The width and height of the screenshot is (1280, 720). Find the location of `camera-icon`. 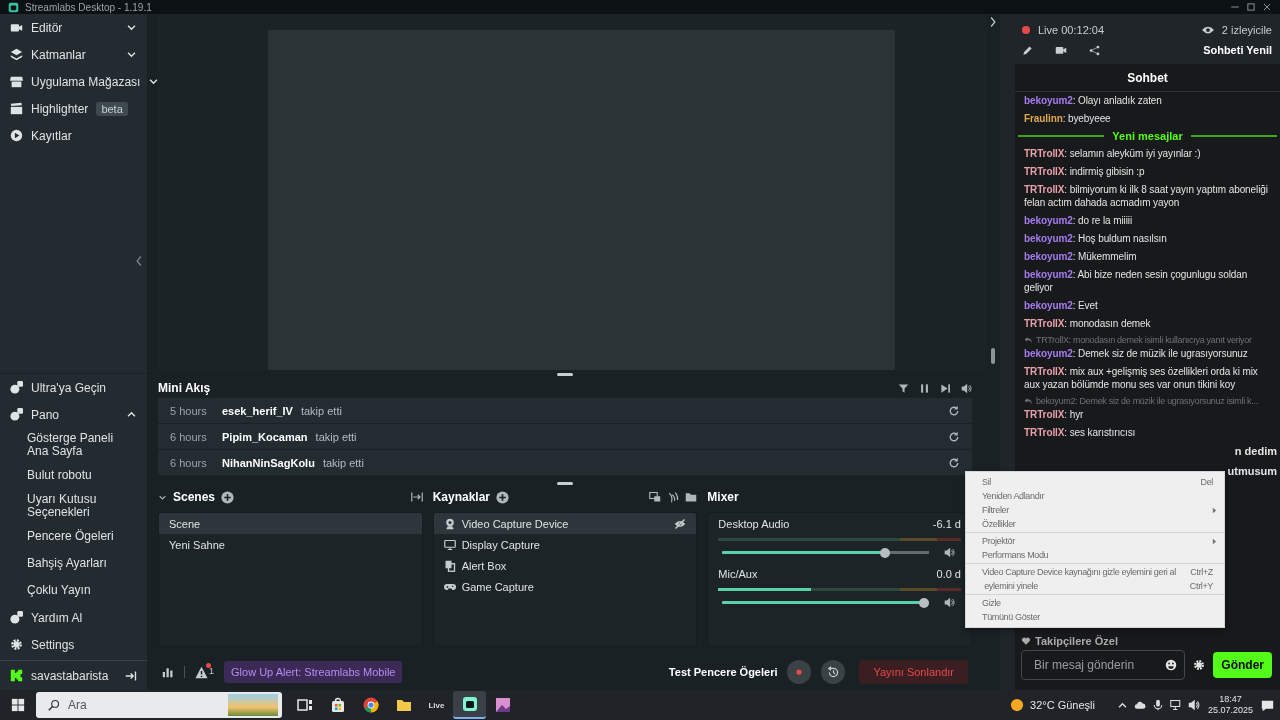

camera-icon is located at coordinates (1061, 50).